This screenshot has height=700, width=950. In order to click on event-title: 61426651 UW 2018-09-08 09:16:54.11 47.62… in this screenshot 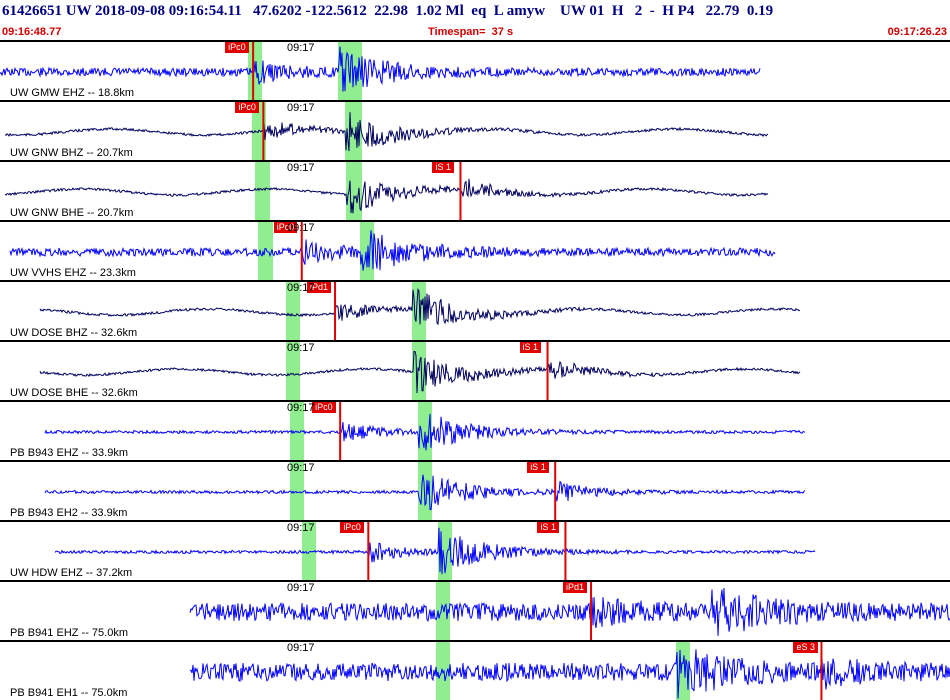, I will do `click(388, 11)`.